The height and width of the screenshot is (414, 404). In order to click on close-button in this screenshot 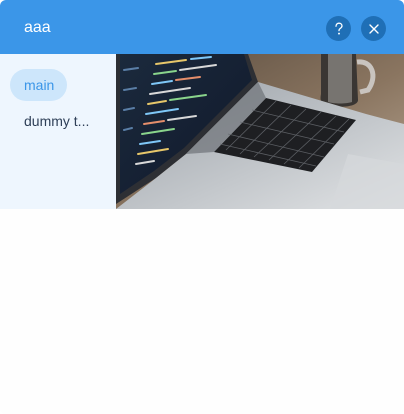, I will do `click(373, 28)`.